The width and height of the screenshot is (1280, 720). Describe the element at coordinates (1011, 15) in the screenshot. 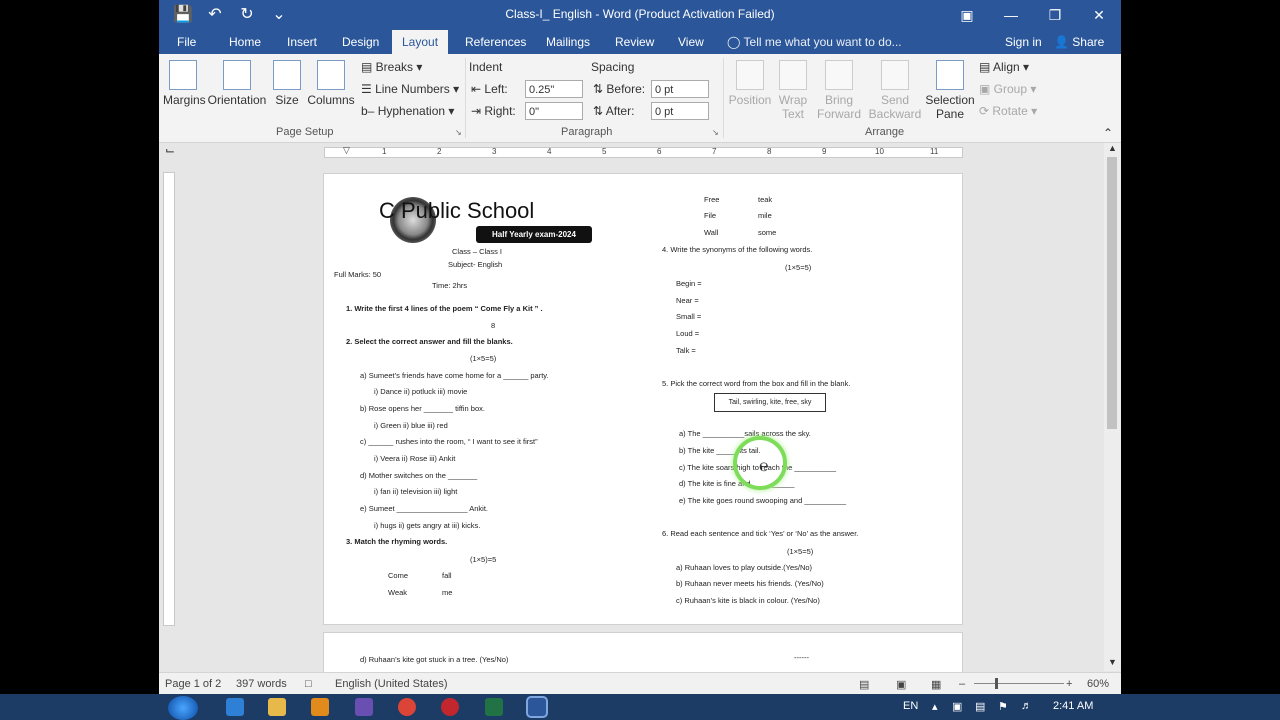

I see `minimize-icon: —` at that location.